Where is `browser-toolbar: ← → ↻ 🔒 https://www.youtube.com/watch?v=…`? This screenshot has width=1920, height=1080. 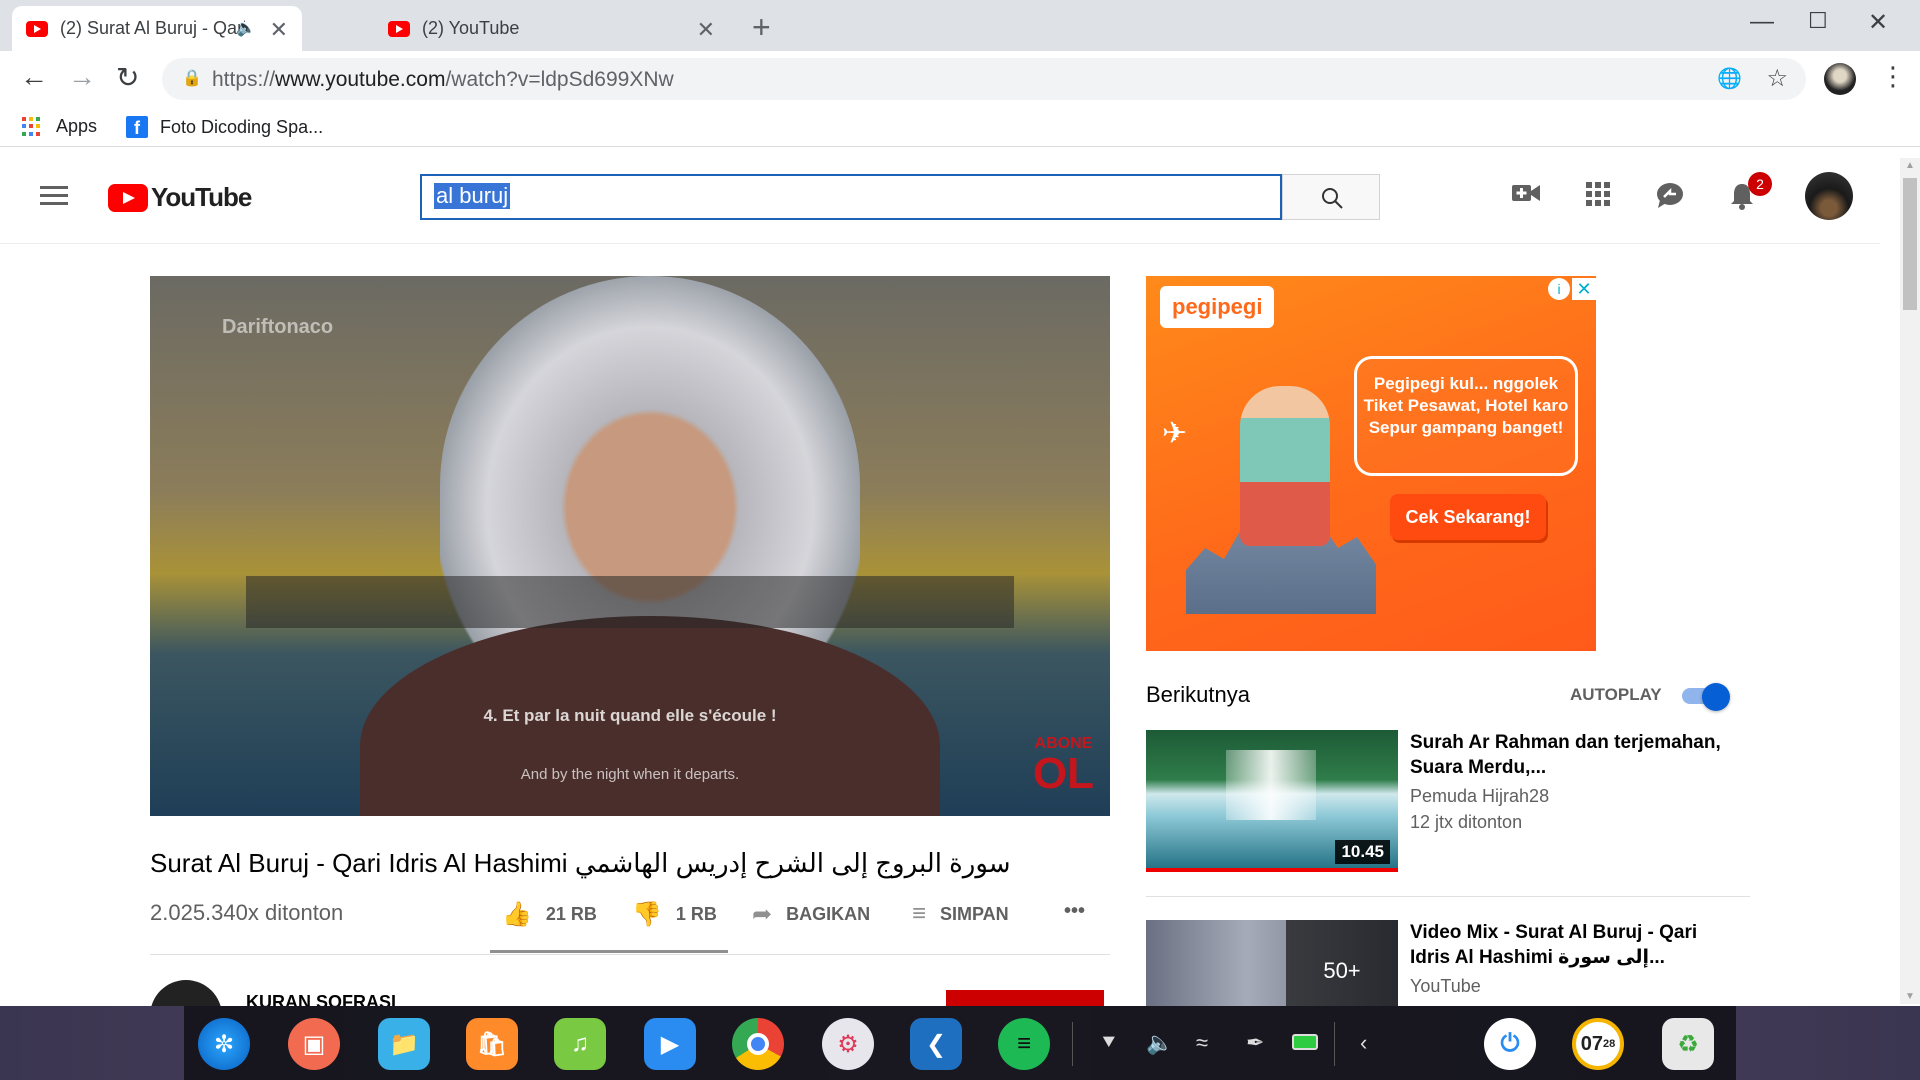 browser-toolbar: ← → ↻ 🔒 https://www.youtube.com/watch?v=… is located at coordinates (960, 79).